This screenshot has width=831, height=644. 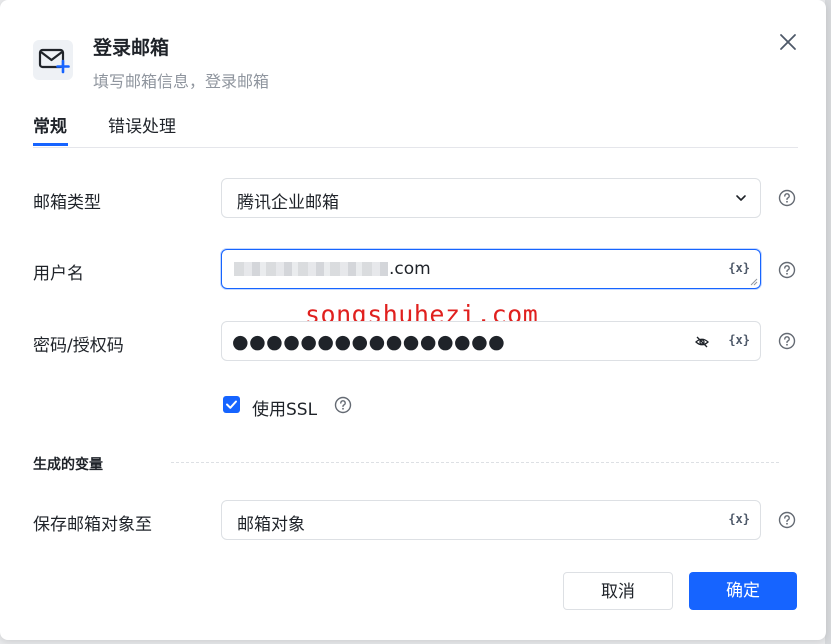 I want to click on username-input: .com {x}, so click(x=491, y=269).